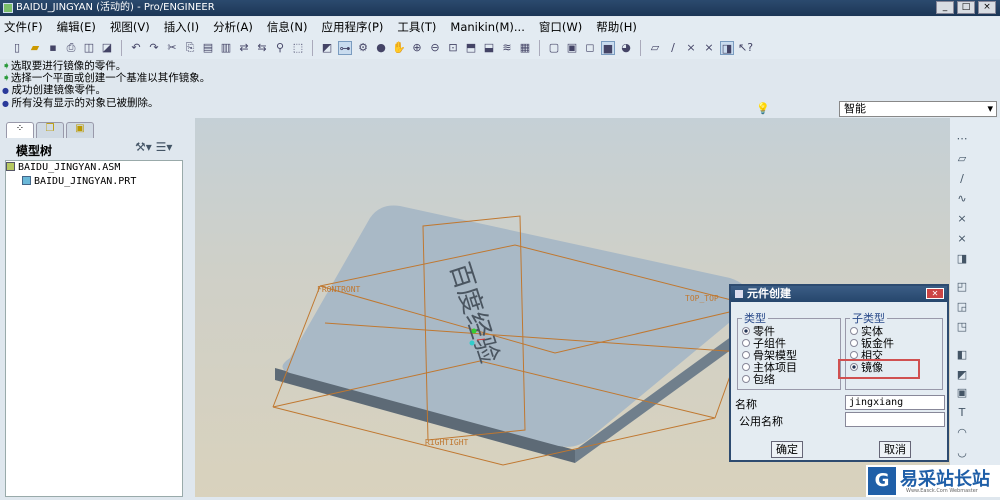  Describe the element at coordinates (962, 413) in the screenshot. I see `cut-out-icon: T` at that location.